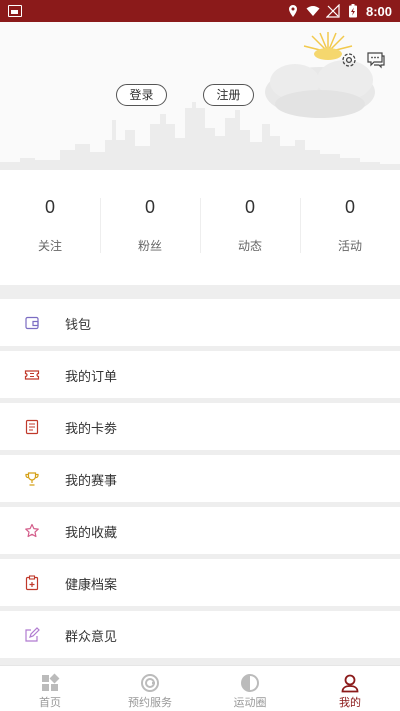  I want to click on wallet-icon, so click(32, 323).